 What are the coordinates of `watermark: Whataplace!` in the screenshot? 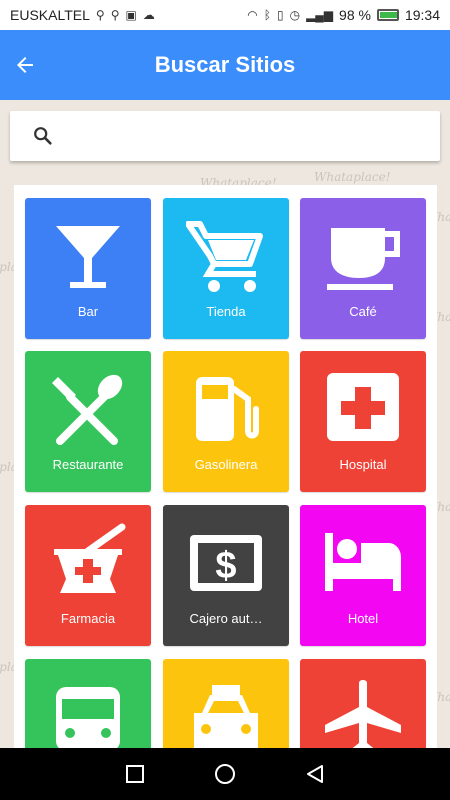 It's located at (352, 177).